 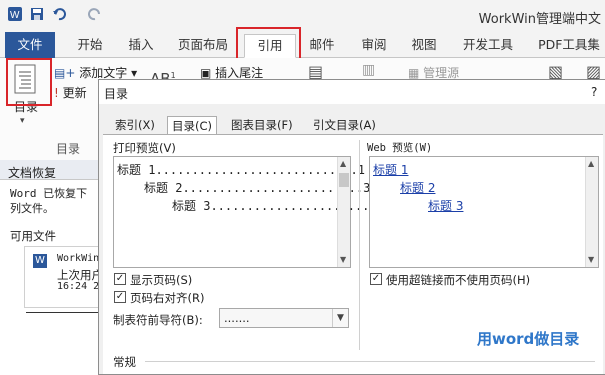 I want to click on word-file-icon: W, so click(x=40, y=261).